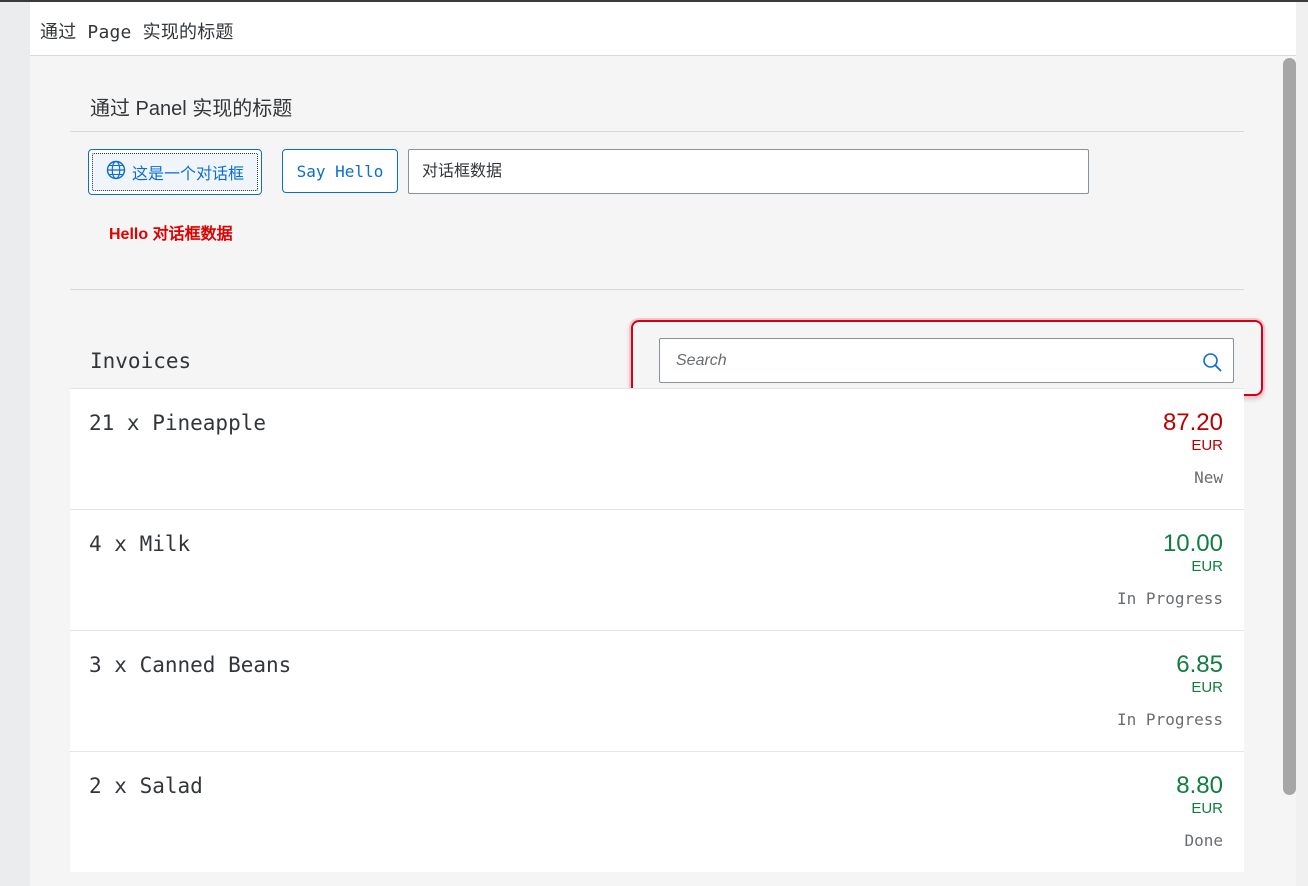 Image resolution: width=1308 pixels, height=886 pixels. I want to click on invoice-status: Done, so click(1203, 840).